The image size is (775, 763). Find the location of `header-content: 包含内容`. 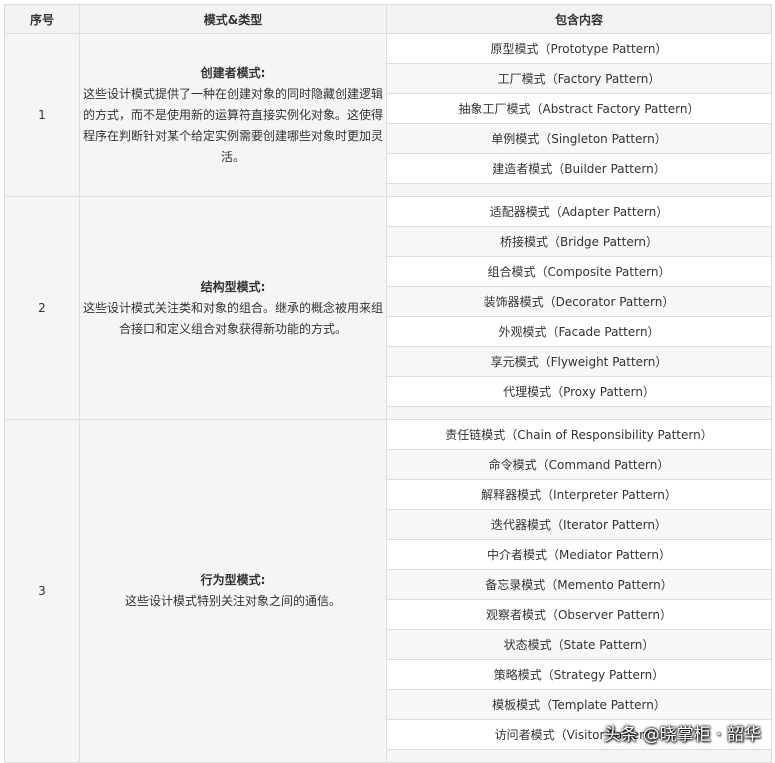

header-content: 包含内容 is located at coordinates (579, 19).